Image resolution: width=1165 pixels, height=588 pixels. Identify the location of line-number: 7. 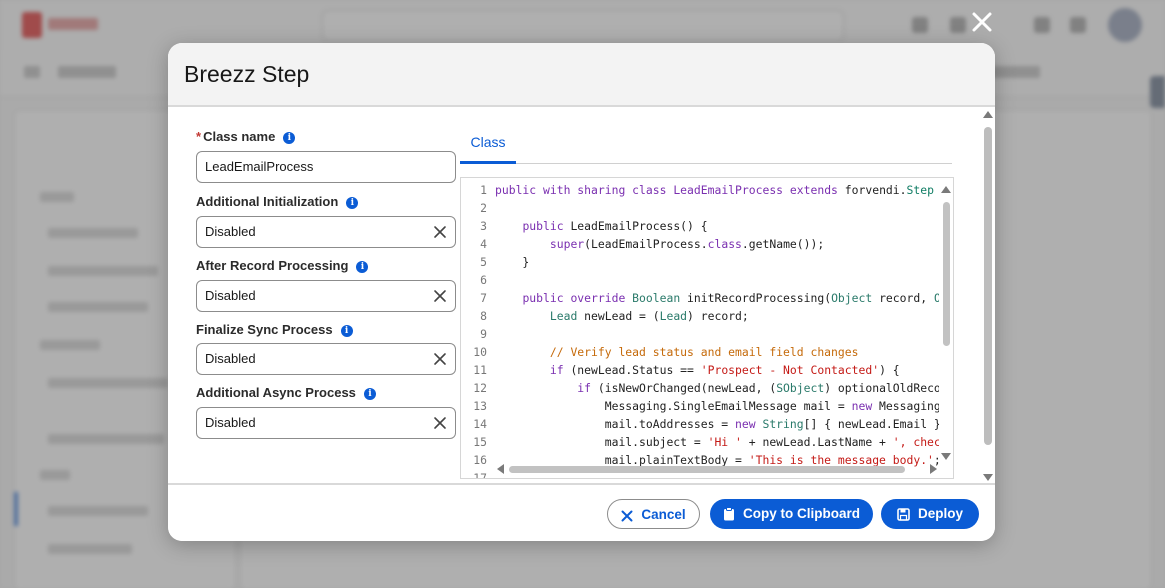
(483, 298).